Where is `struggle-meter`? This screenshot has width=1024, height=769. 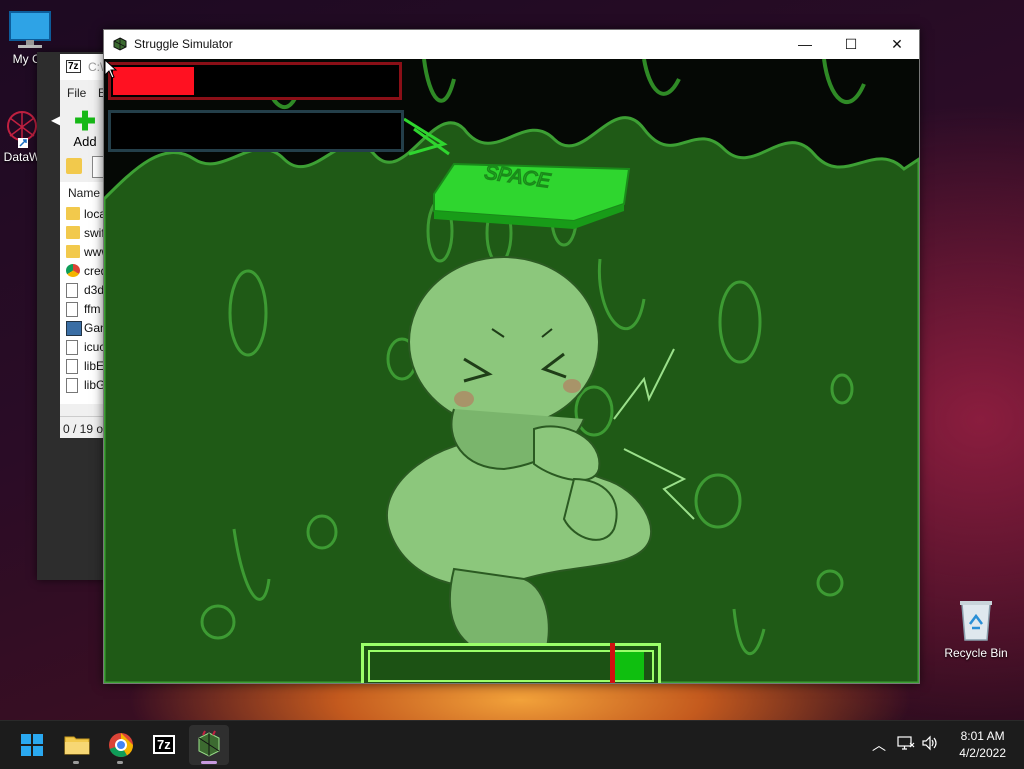 struggle-meter is located at coordinates (511, 663).